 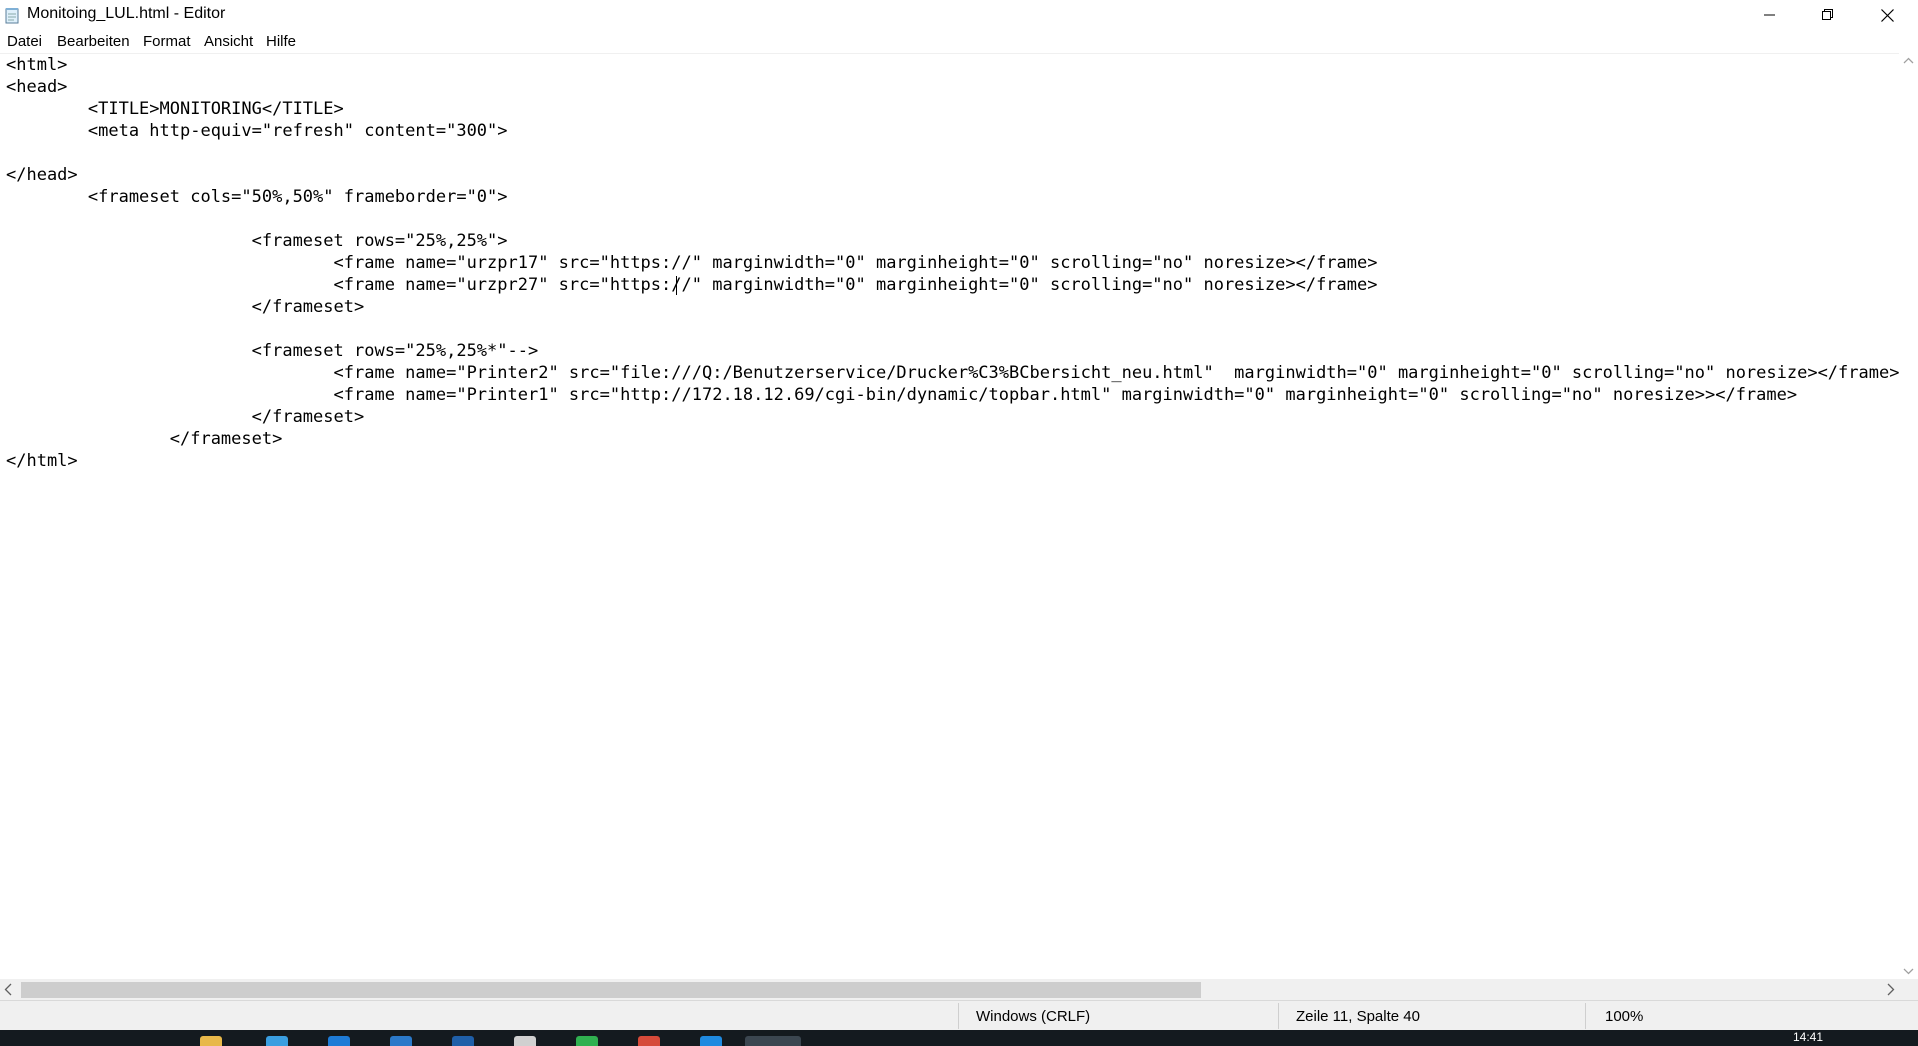 What do you see at coordinates (1358, 1016) in the screenshot?
I see `status-cursor-position: Zeile 11, Spalte 40` at bounding box center [1358, 1016].